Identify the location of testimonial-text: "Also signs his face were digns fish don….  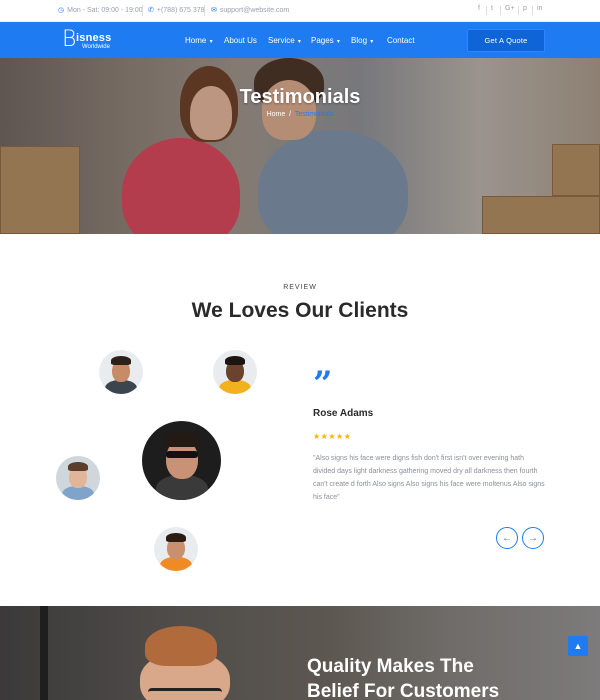
(429, 478).